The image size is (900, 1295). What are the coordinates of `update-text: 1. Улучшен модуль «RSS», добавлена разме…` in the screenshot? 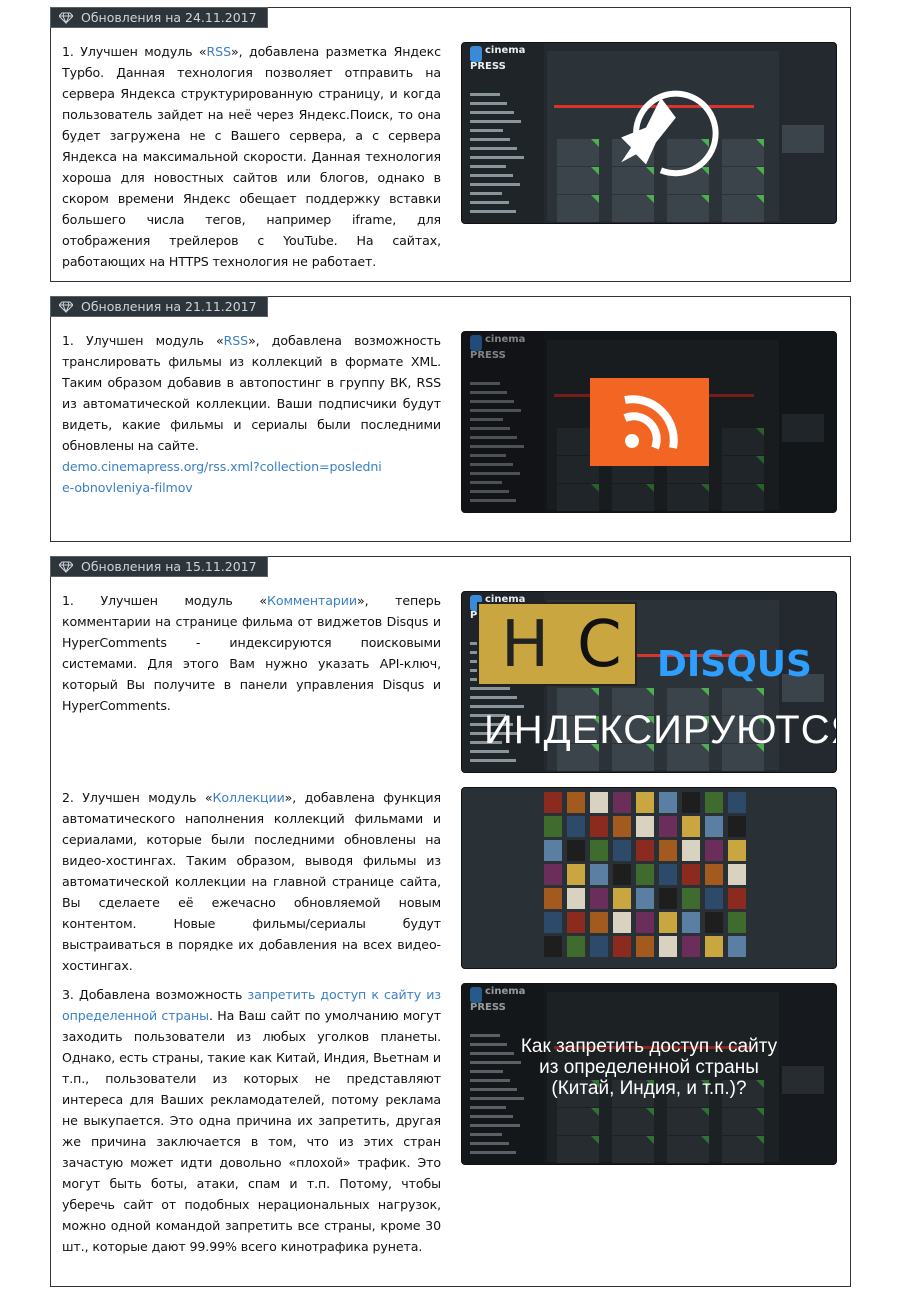 It's located at (251, 156).